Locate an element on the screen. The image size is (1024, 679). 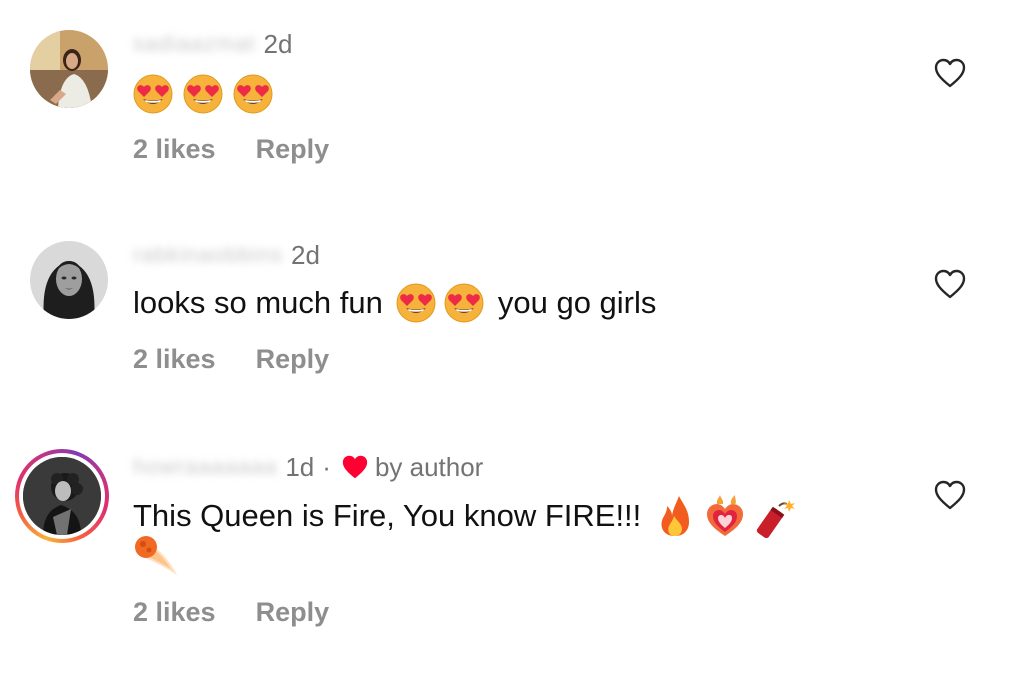
comment-text-start: looks so much fun is located at coordinates (258, 302).